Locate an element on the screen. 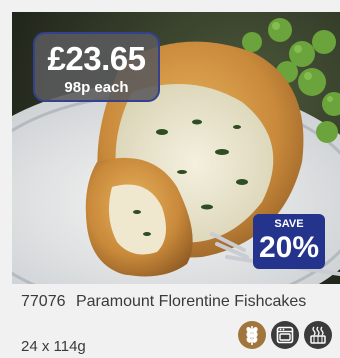  oven-icon is located at coordinates (285, 335).